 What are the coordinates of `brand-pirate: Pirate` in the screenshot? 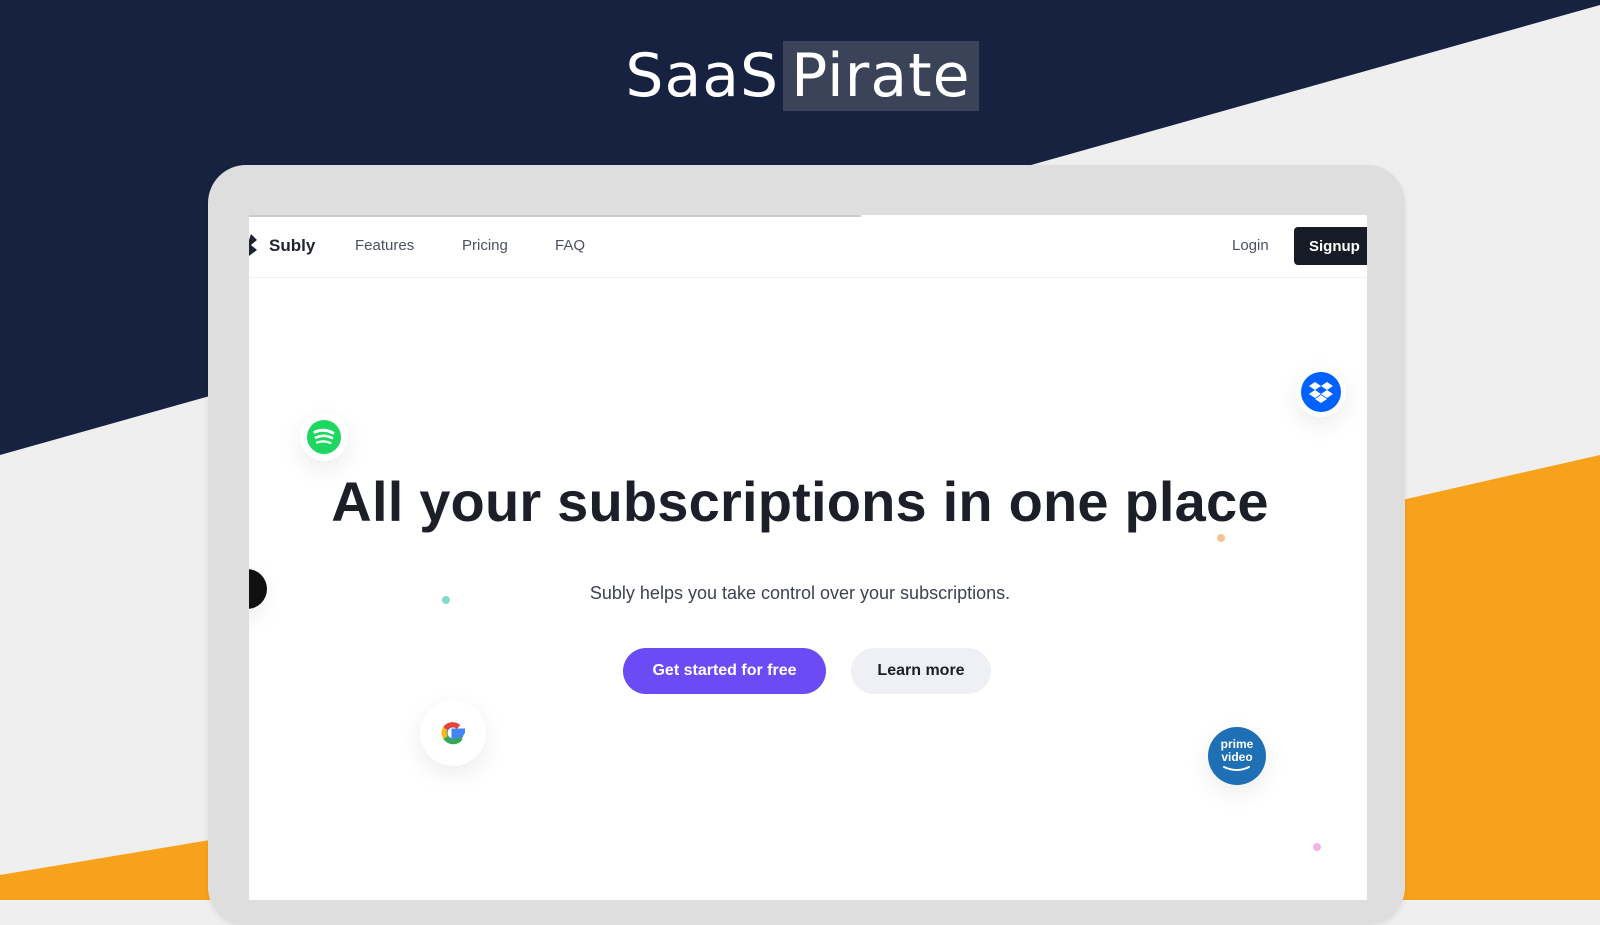 It's located at (881, 76).